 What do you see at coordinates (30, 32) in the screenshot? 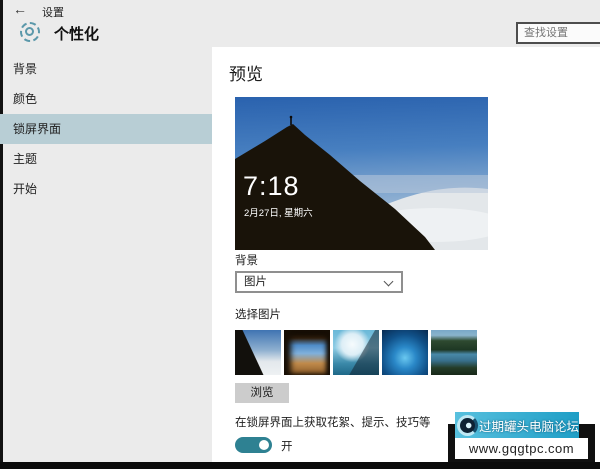
I see `gear-icon` at bounding box center [30, 32].